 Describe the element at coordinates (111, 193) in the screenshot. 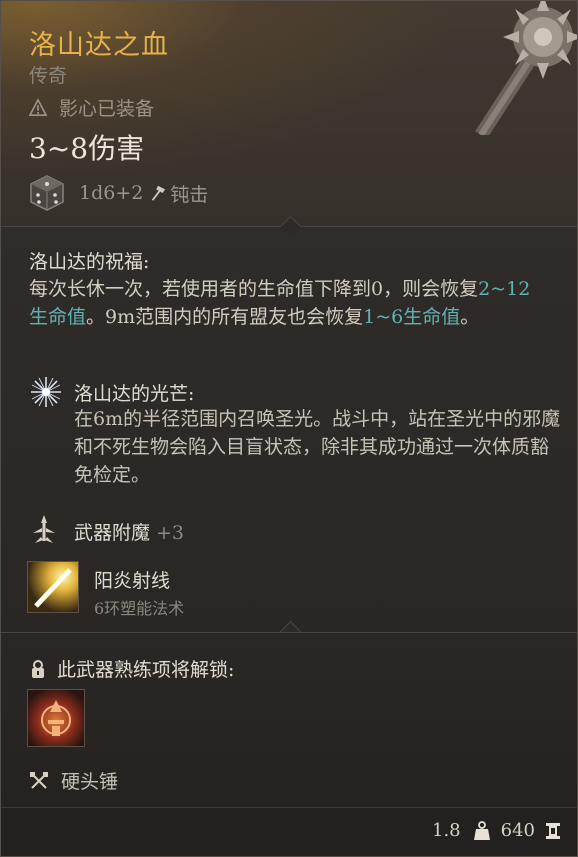

I see `damage-dice: 1d6+2` at that location.